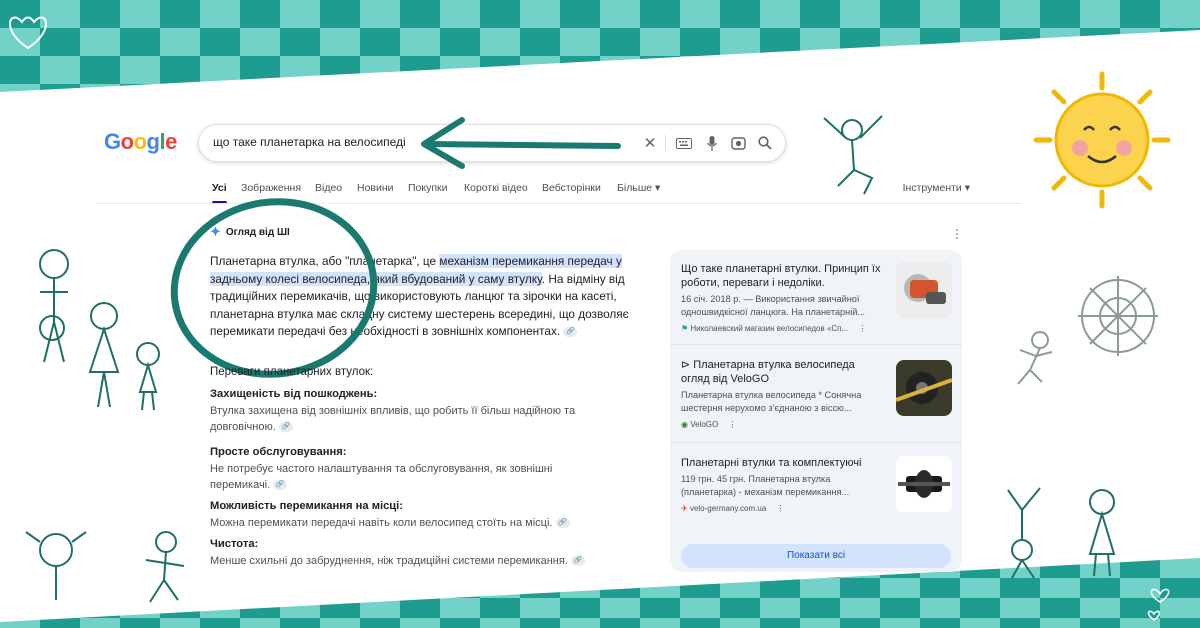 The width and height of the screenshot is (1200, 628). Describe the element at coordinates (765, 143) in the screenshot. I see `search-icon` at that location.